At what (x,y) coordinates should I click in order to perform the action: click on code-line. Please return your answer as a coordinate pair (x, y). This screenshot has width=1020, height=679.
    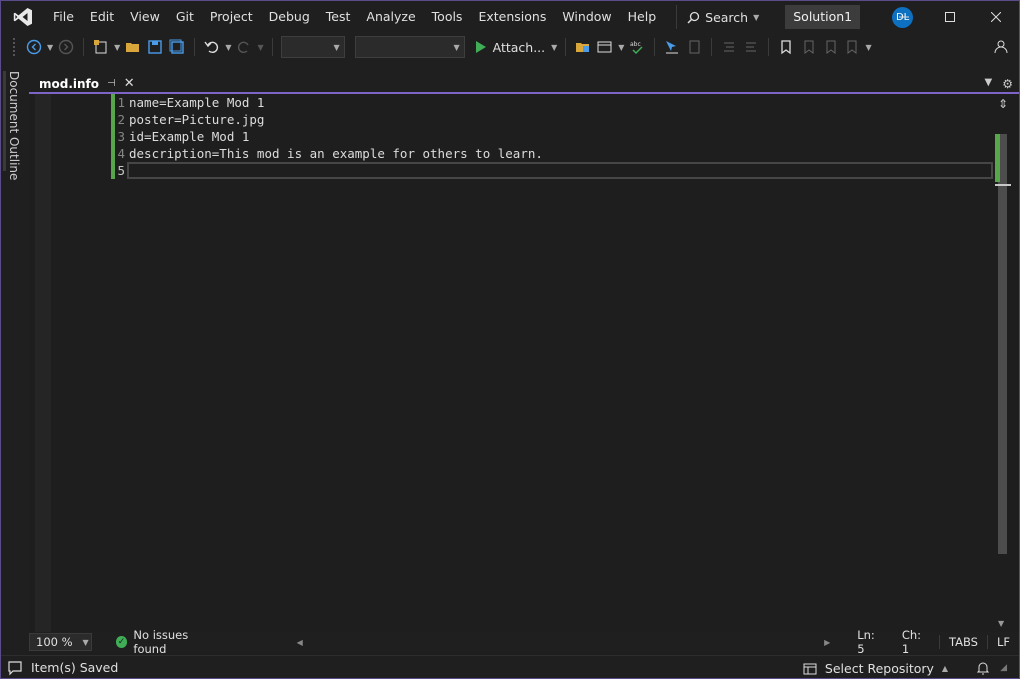
    Looking at the image, I should click on (336, 170).